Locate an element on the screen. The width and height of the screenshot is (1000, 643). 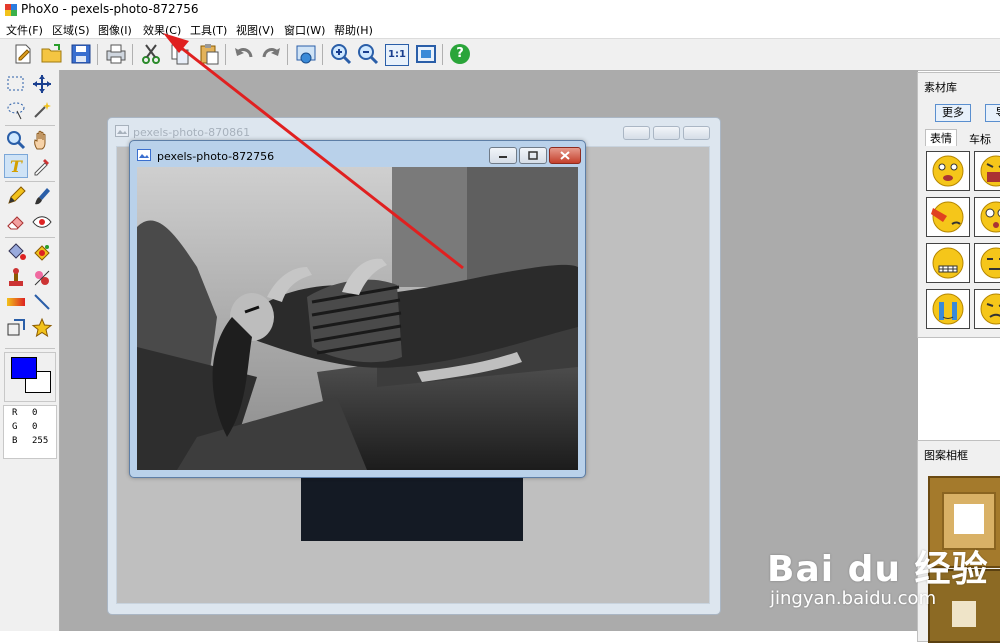
red-eye-icon is located at coordinates (42, 222).